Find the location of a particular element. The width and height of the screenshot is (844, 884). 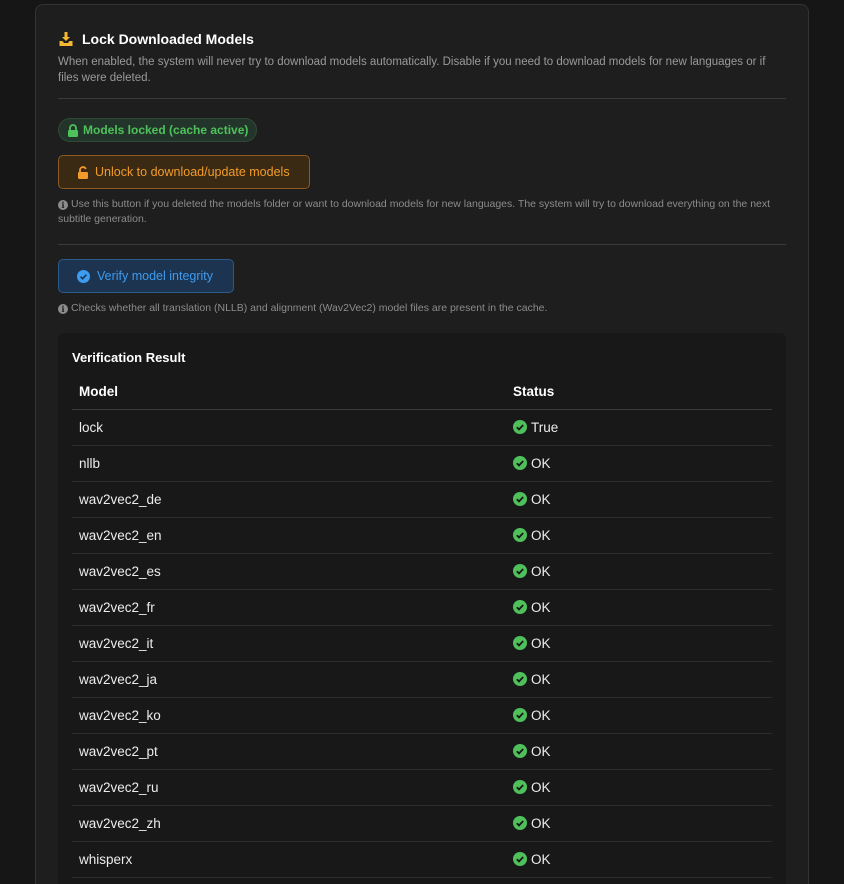

section-title: Lock Downloaded Models is located at coordinates (168, 39).